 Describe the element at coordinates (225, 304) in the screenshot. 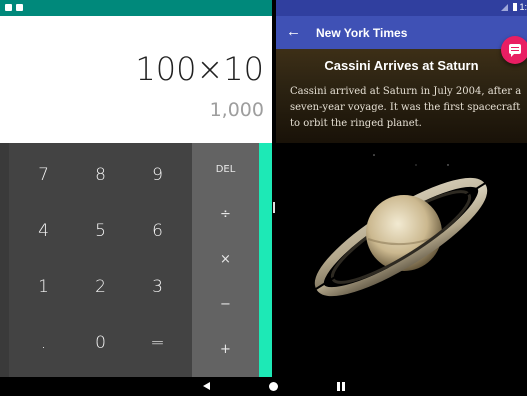

I see `subtract-button: −` at that location.